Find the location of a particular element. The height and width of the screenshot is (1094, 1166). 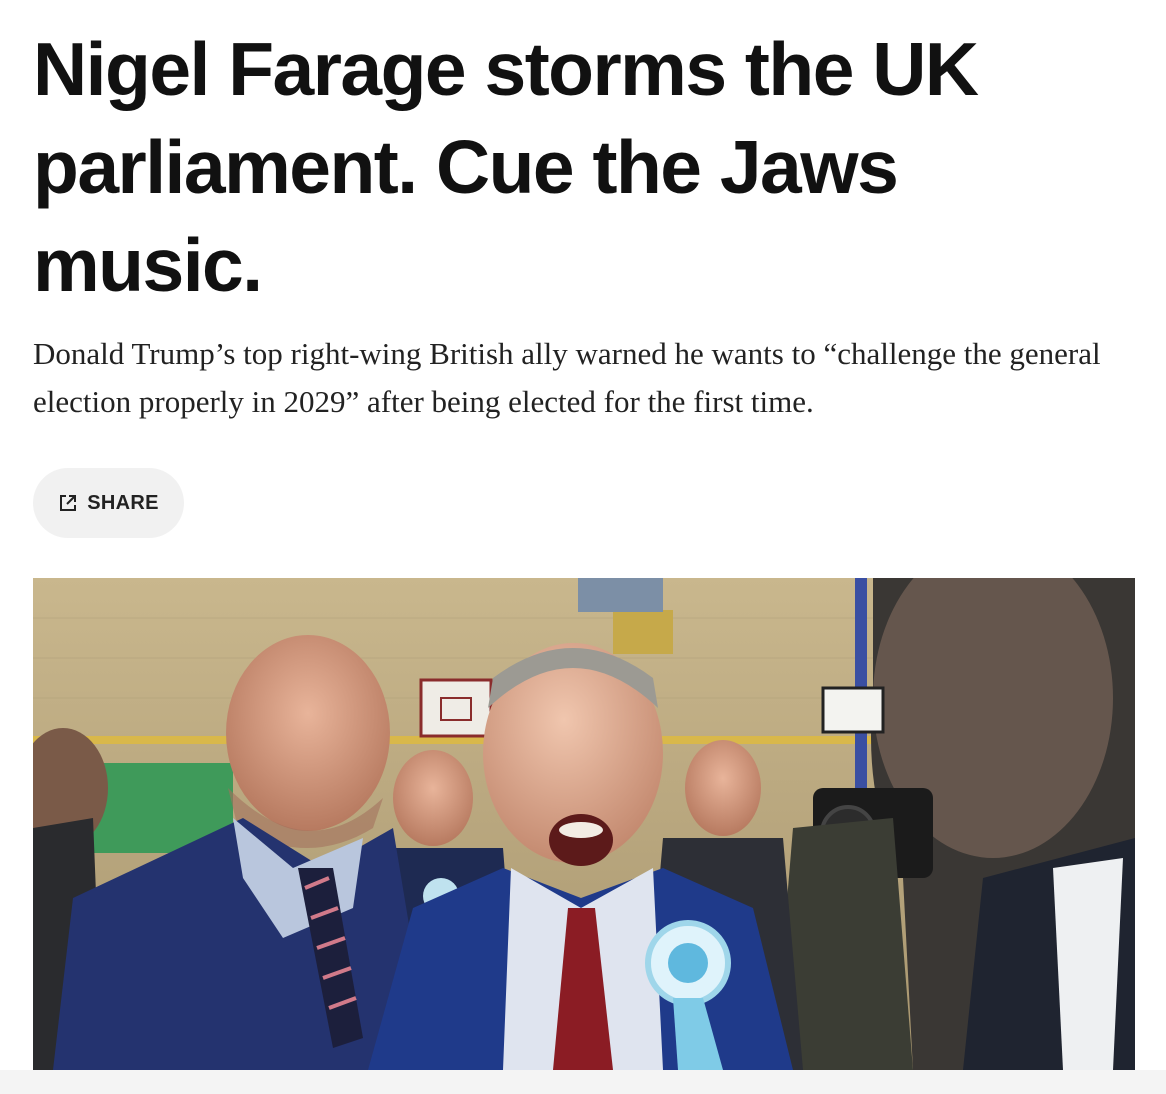

external-link-icon is located at coordinates (68, 503).